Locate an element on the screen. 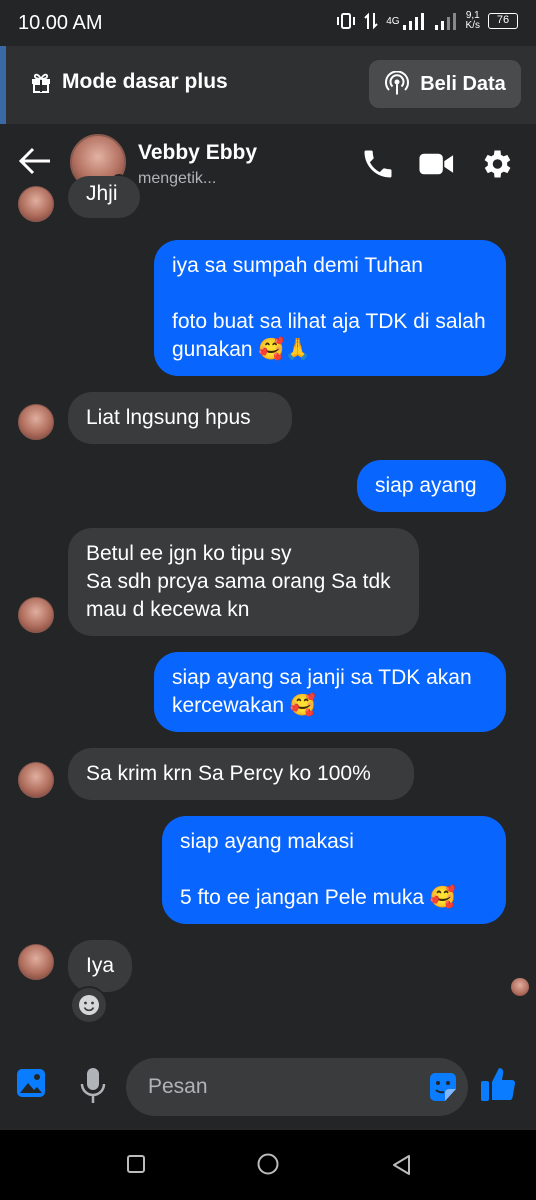  incoming-message: Liat lngsung hpus is located at coordinates (180, 418).